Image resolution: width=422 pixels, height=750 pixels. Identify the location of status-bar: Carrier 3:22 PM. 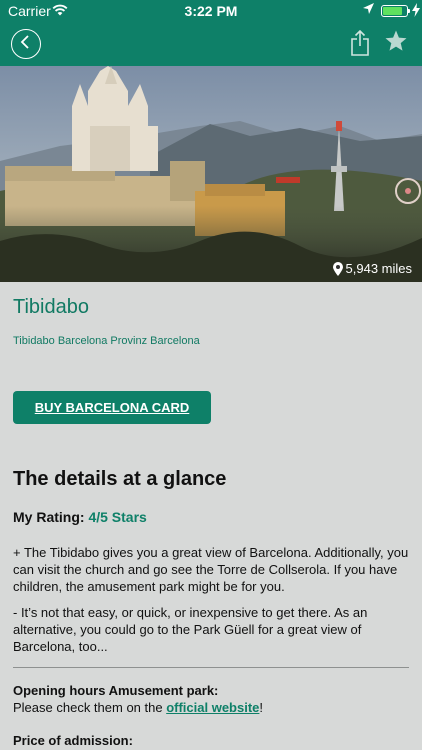
(211, 11).